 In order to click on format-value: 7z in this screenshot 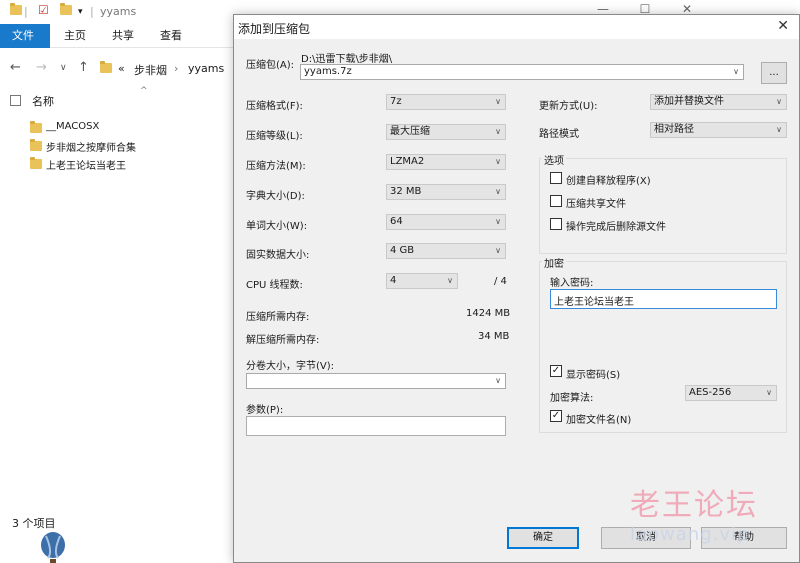, I will do `click(396, 101)`.